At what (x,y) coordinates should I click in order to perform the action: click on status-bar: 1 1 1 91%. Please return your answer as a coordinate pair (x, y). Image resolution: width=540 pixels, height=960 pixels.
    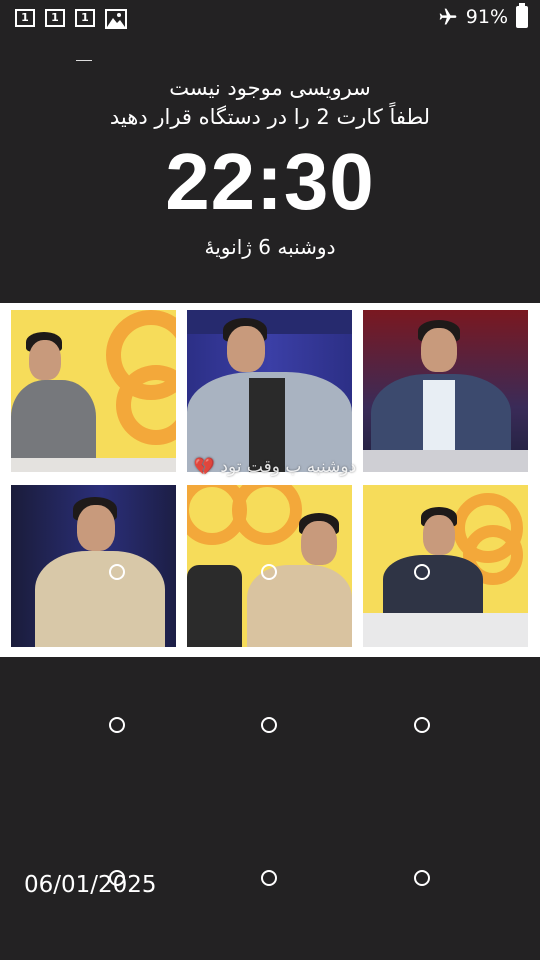
    Looking at the image, I should click on (270, 19).